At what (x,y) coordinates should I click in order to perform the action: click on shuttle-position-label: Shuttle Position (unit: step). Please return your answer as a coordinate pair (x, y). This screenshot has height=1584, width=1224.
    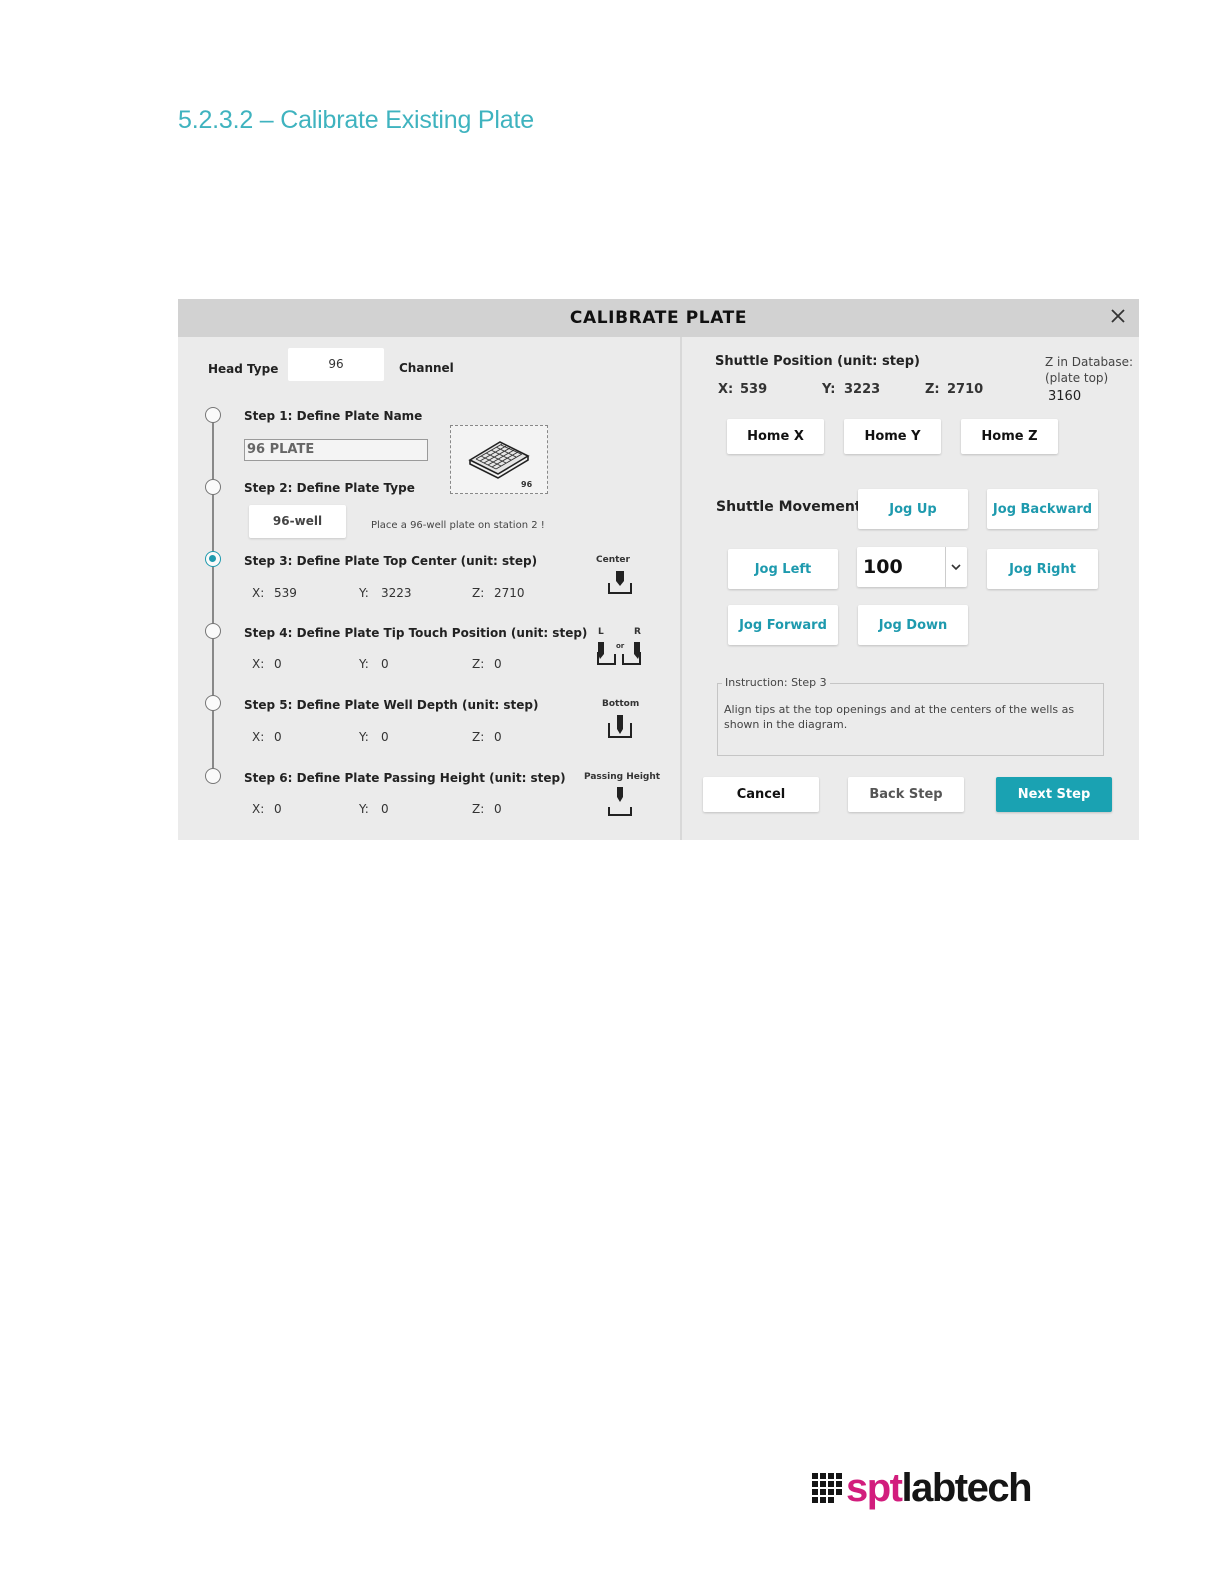
    Looking at the image, I should click on (817, 361).